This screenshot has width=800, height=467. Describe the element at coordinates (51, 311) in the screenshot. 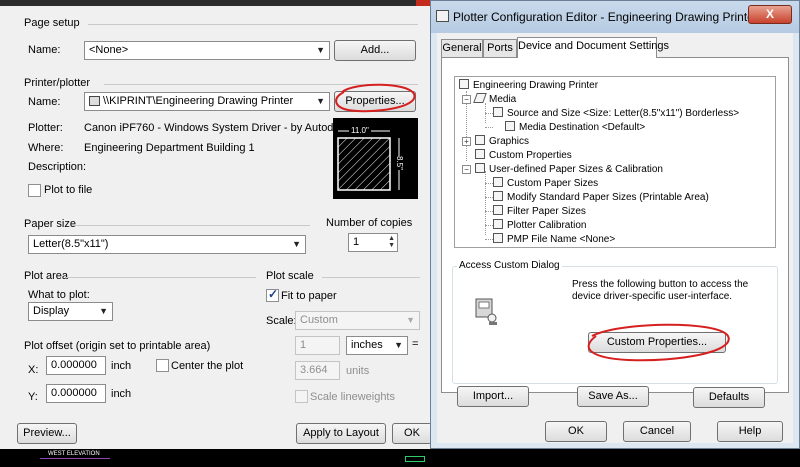

I see `what-to-plot-value: Display` at that location.